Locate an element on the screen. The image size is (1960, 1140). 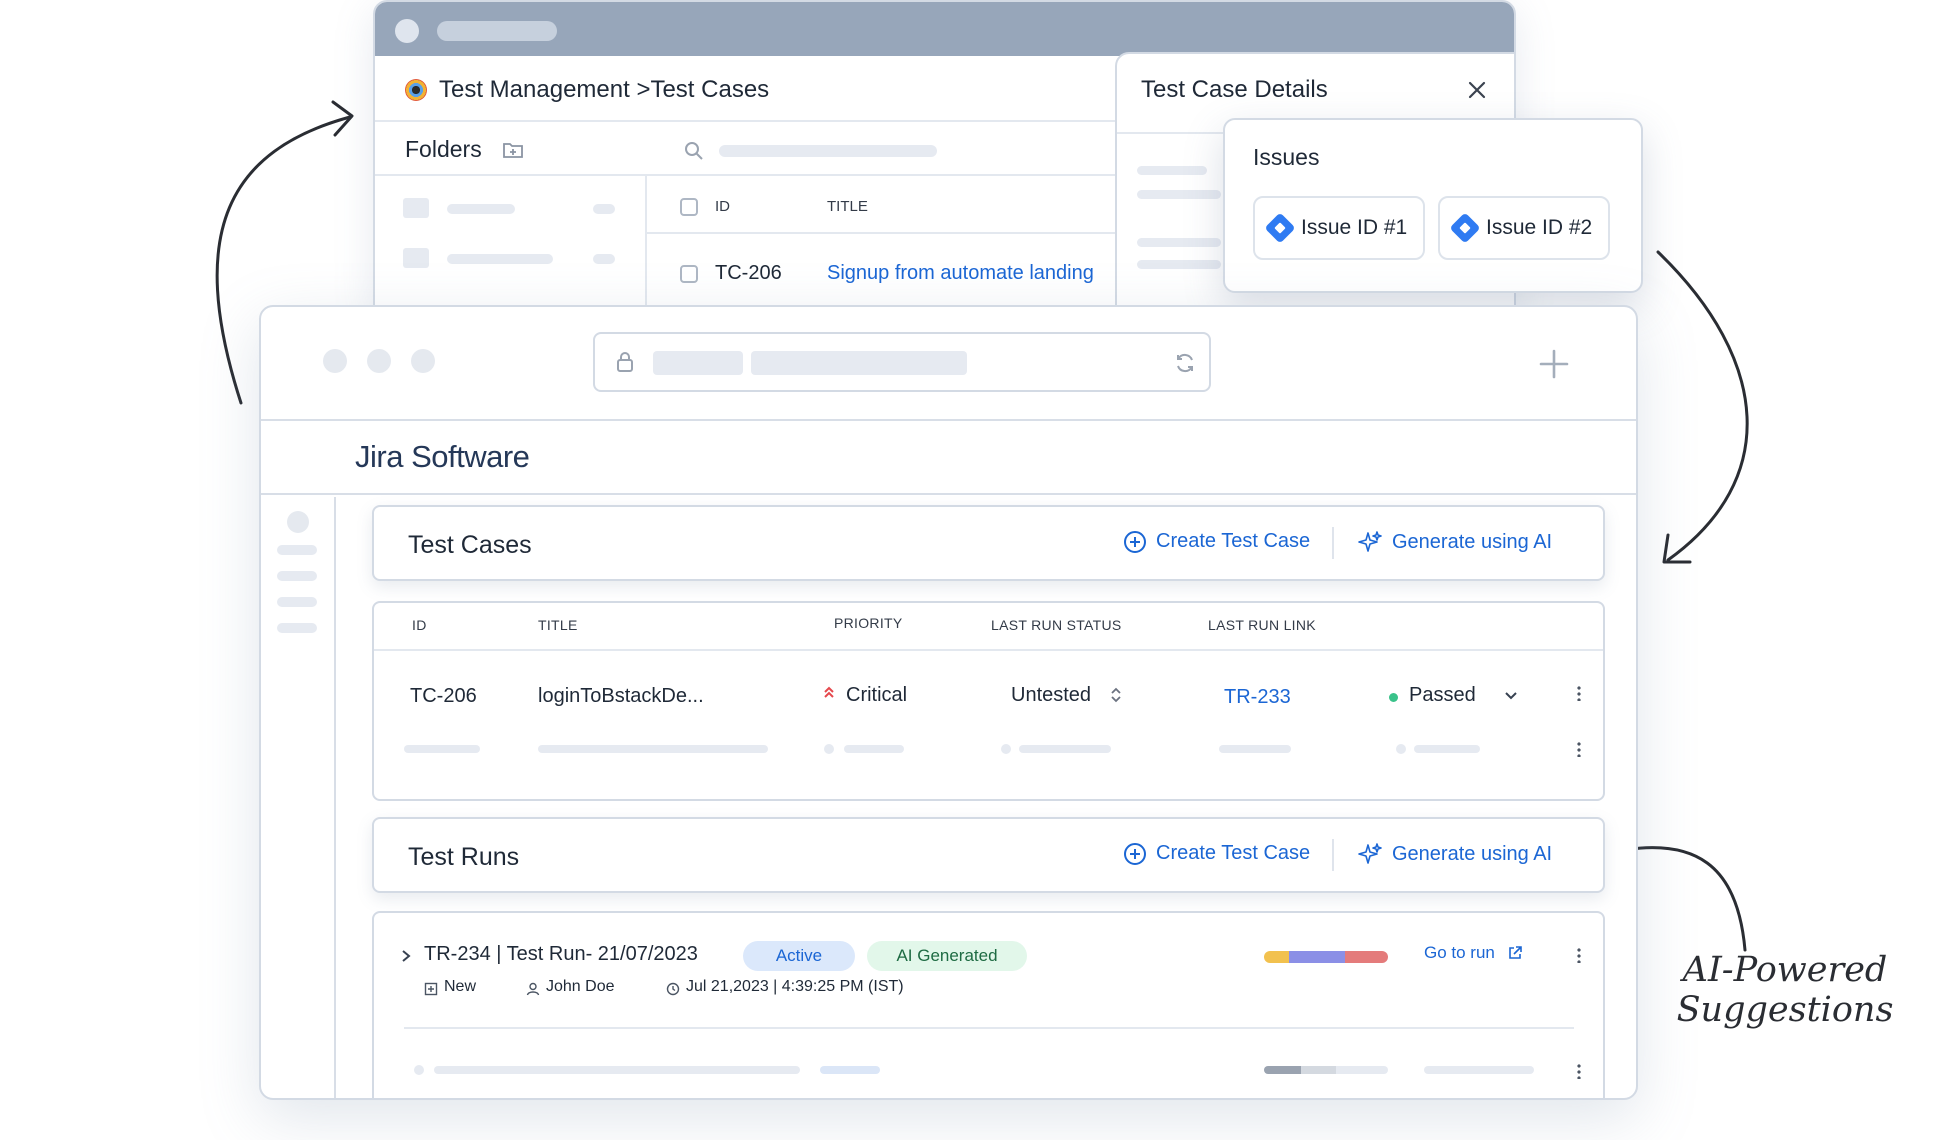
ai-powered-suggestions-annotation: AI-Powered Suggestions is located at coordinates (1785, 990).